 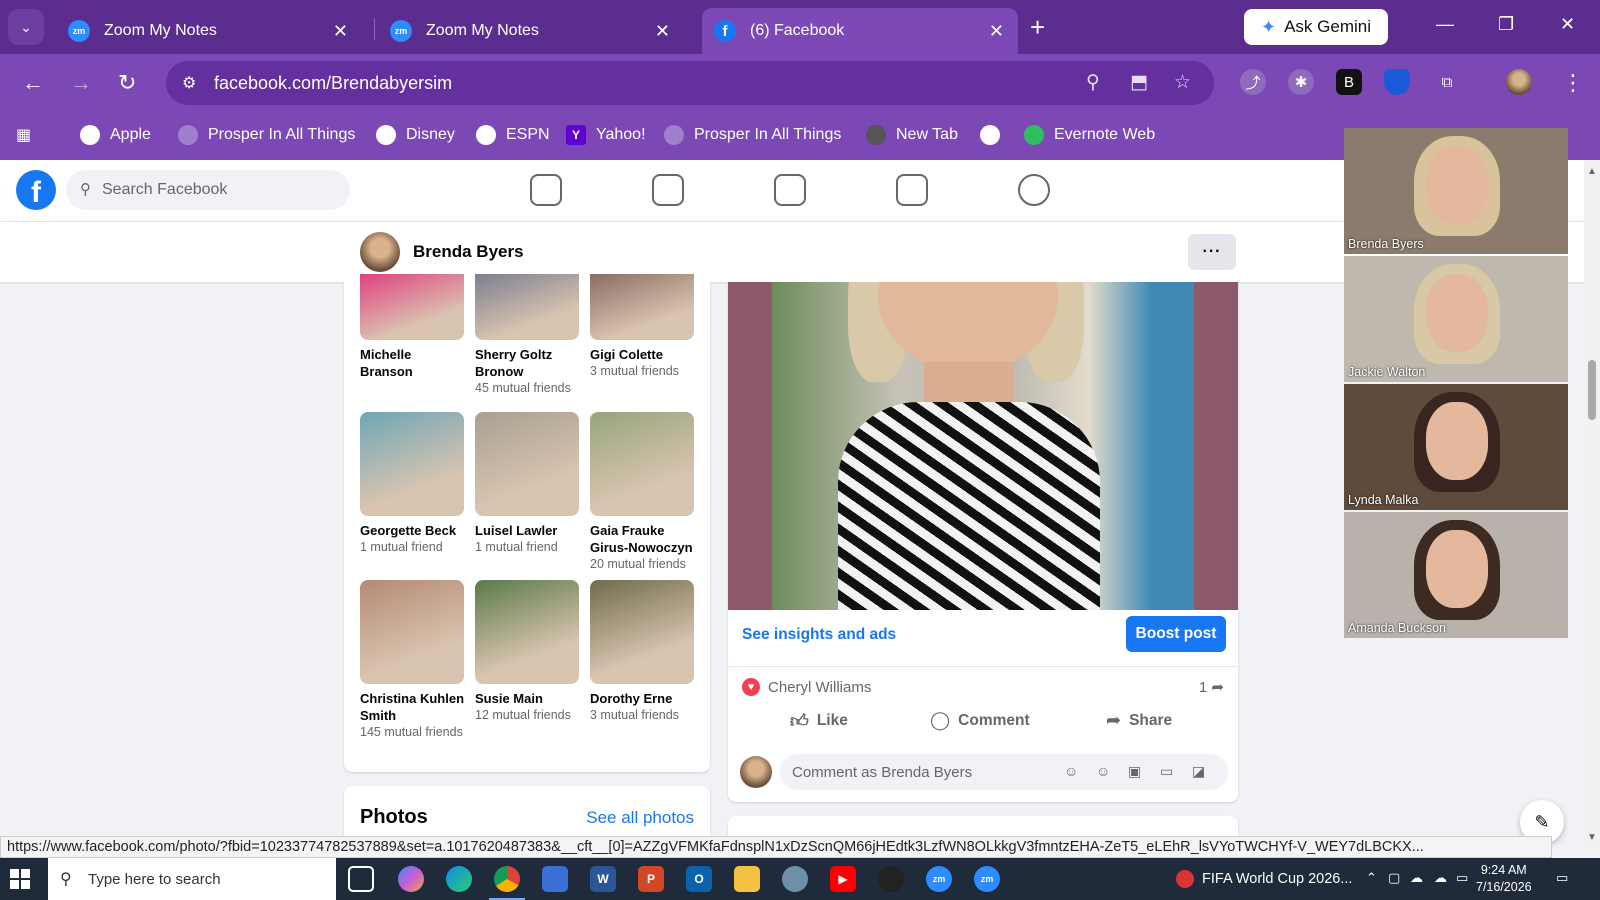 I want to click on bookmark-evernote: Evernote Web, so click(x=1089, y=135).